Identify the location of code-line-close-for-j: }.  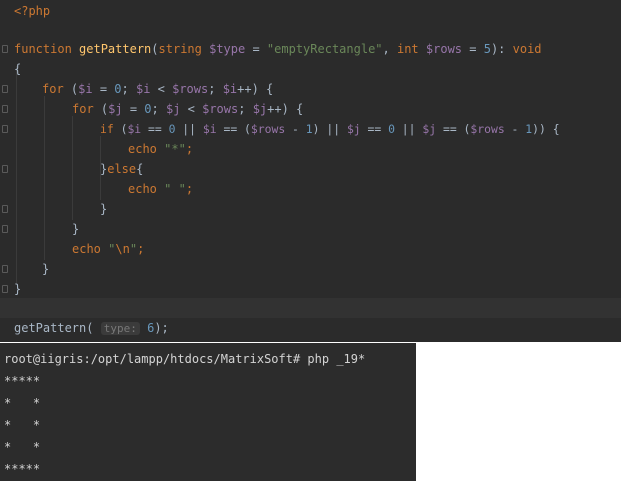
(75, 229).